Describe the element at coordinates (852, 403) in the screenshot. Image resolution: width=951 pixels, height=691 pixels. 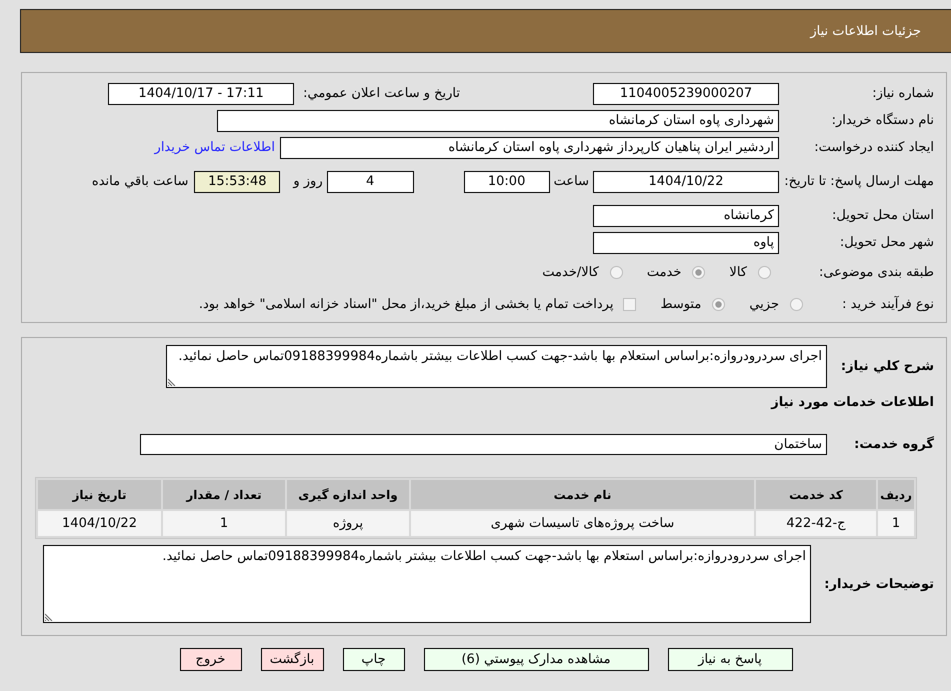
I see `section-heading: اطلاعات خدمات مورد نیاز` at that location.